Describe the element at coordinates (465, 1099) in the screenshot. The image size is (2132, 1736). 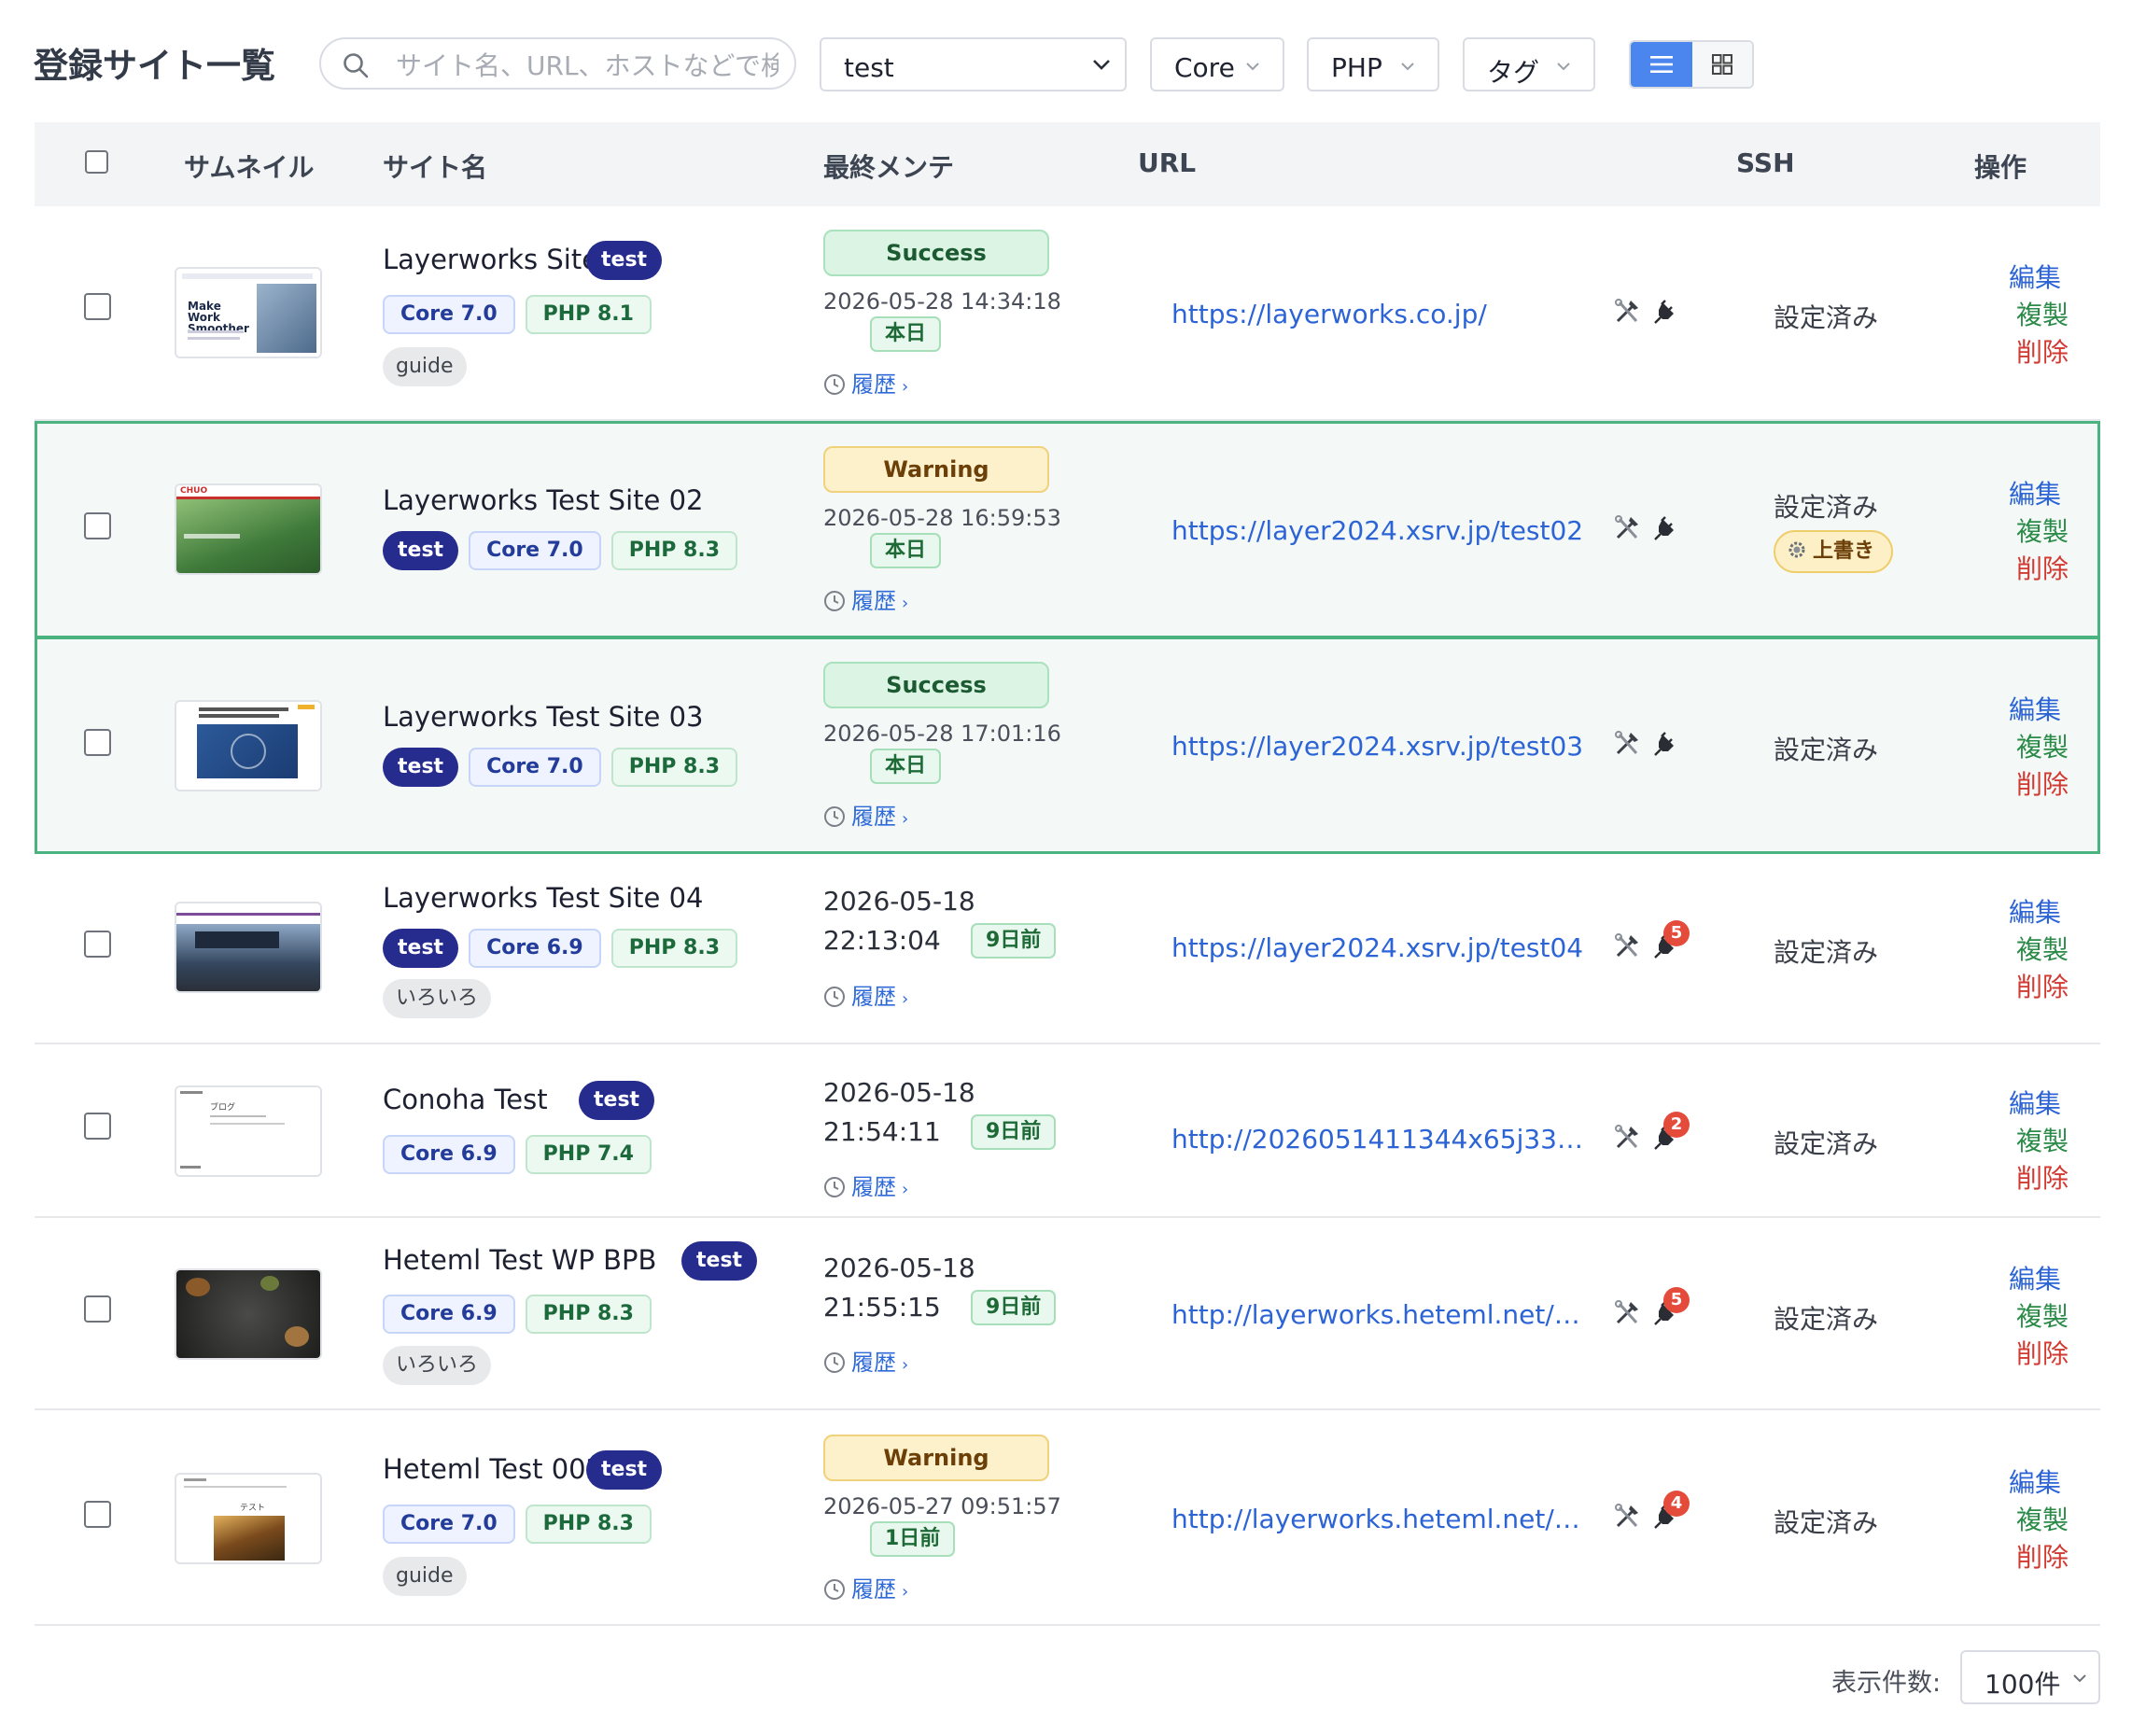
I see `site-name: Conoha Test` at that location.